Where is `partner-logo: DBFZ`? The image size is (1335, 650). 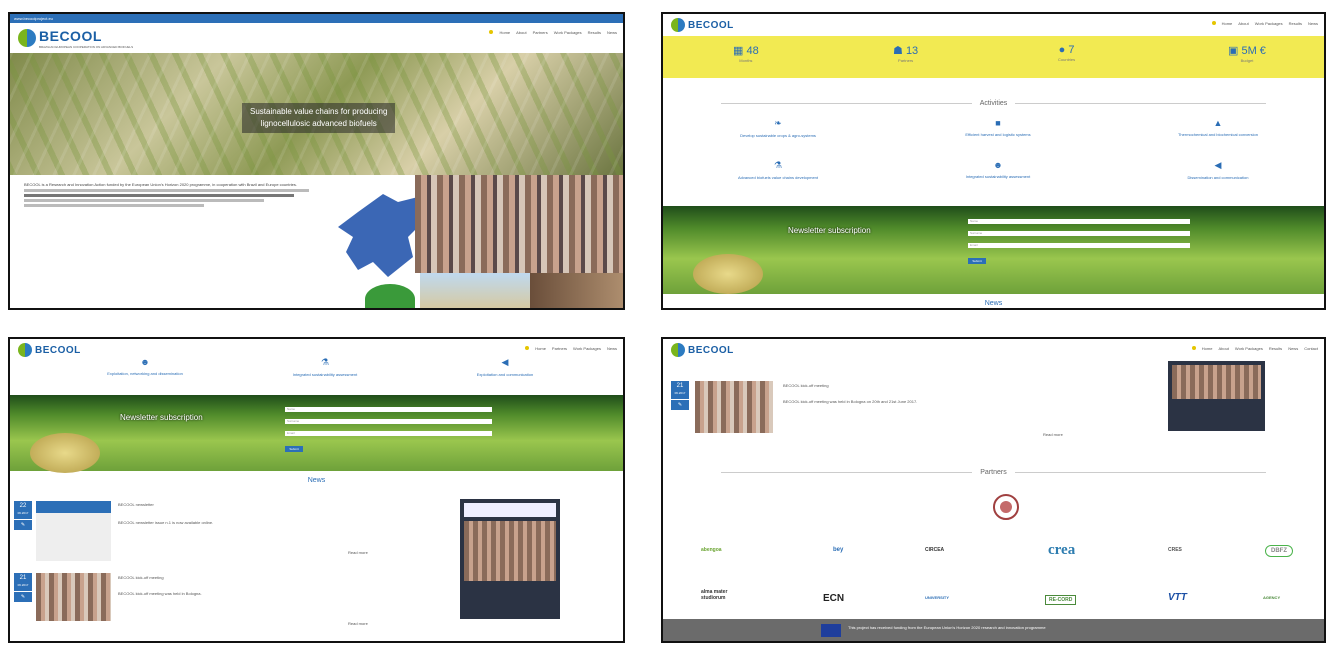 partner-logo: DBFZ is located at coordinates (1279, 551).